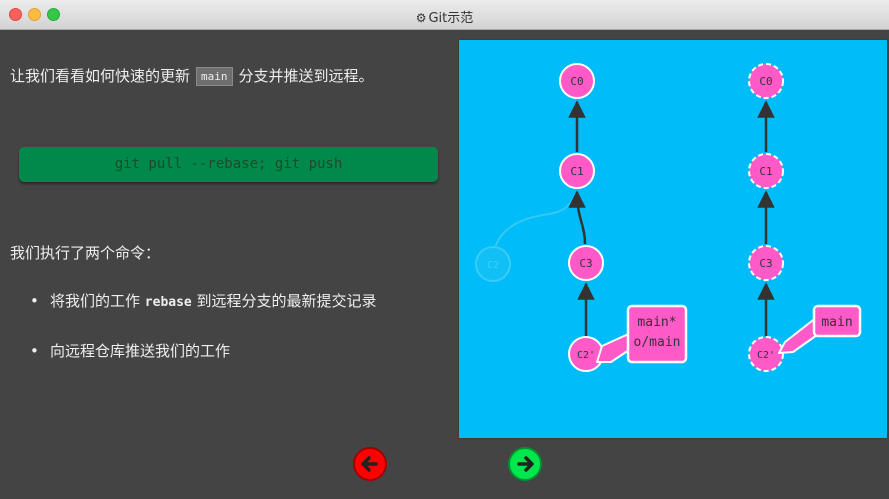  I want to click on back-button, so click(370, 464).